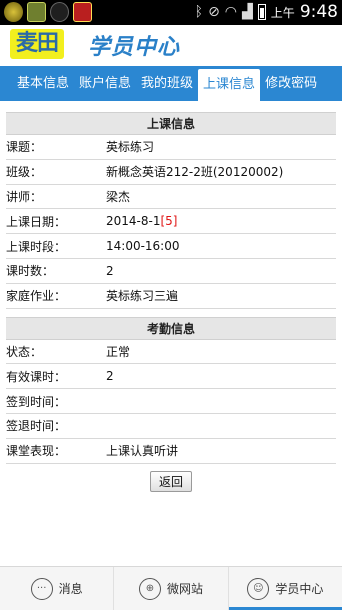  I want to click on table-row: 状态： 正常, so click(171, 352).